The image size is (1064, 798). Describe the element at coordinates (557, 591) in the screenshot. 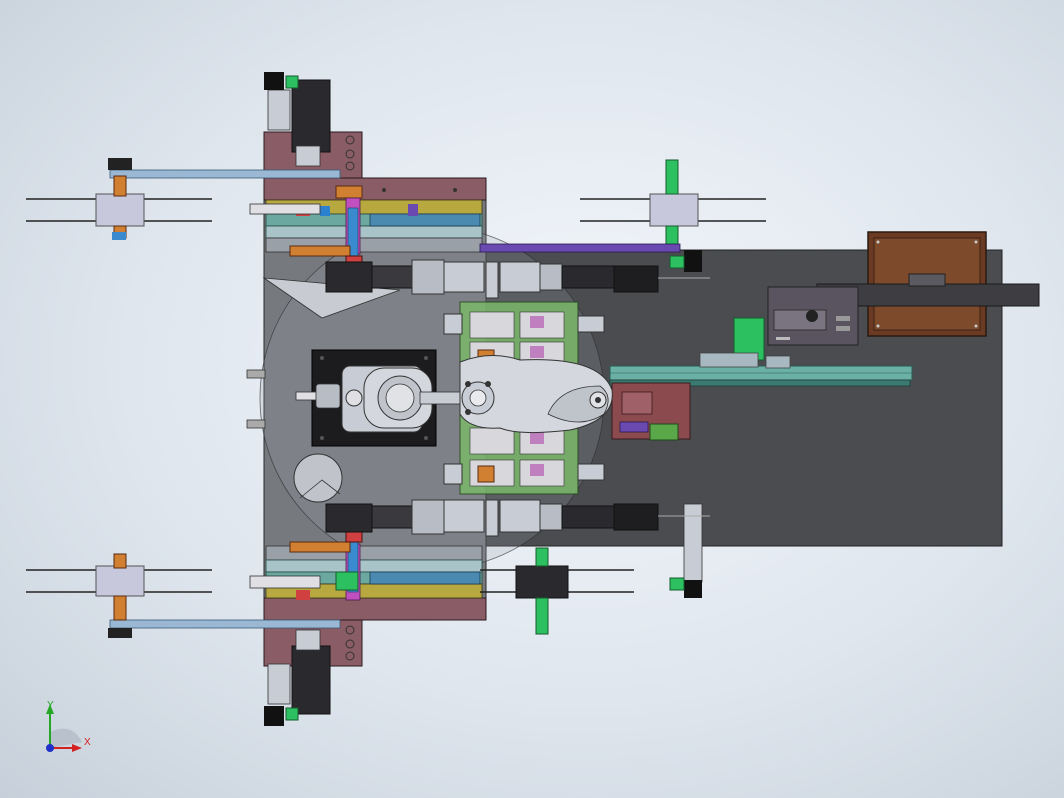

I see `bottom-right-spool` at that location.